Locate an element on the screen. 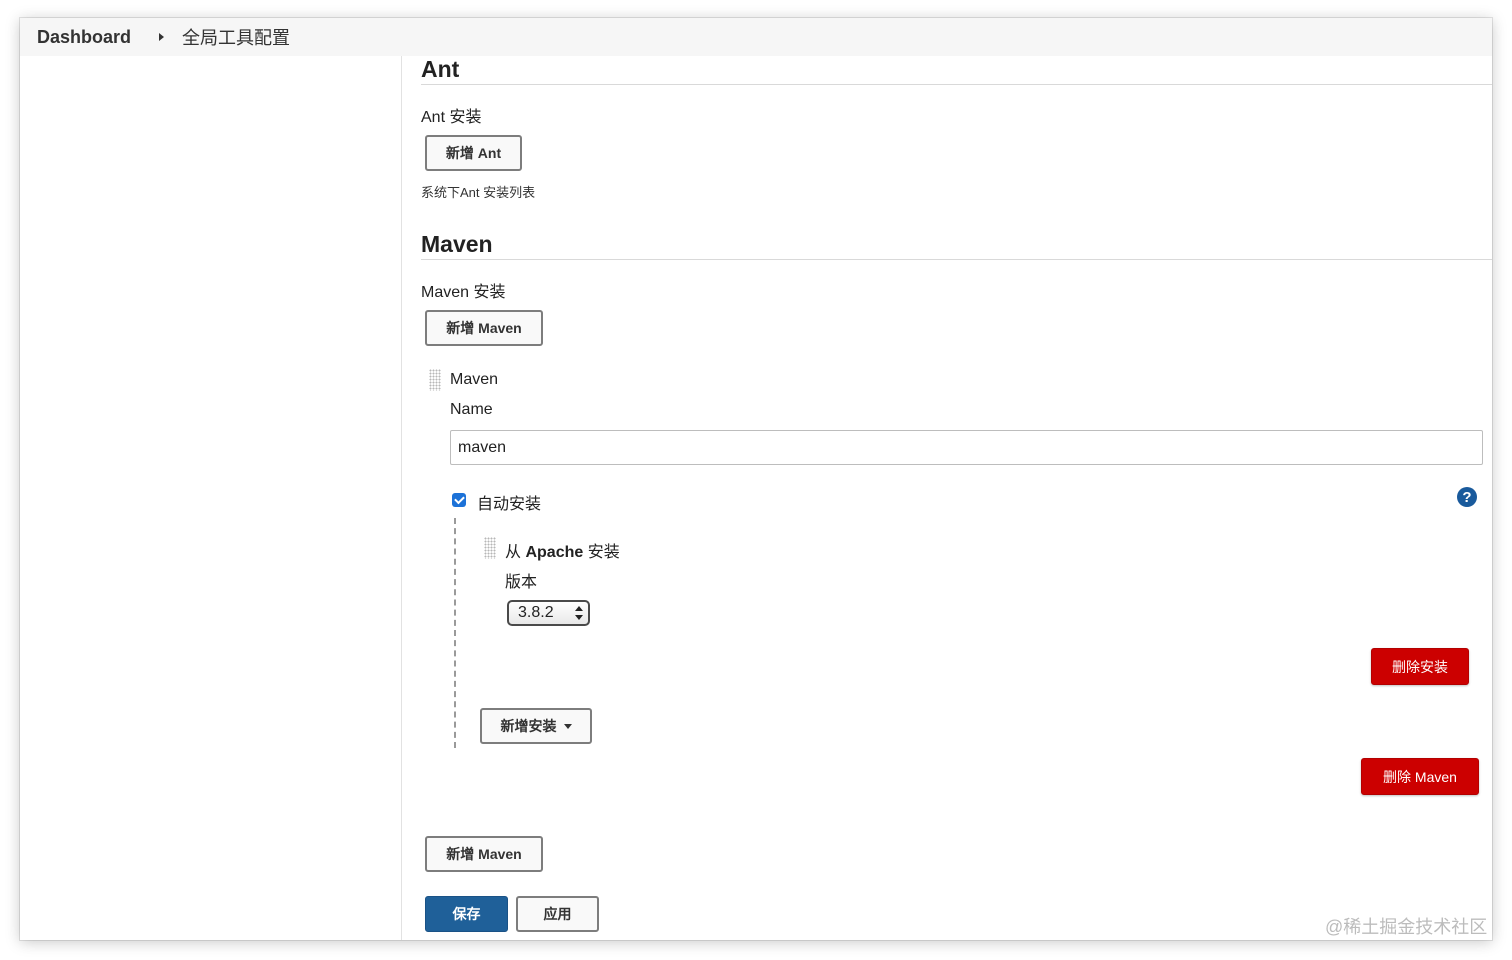 Image resolution: width=1512 pixels, height=960 pixels. add-maven-button-top: 新增 Maven is located at coordinates (484, 328).